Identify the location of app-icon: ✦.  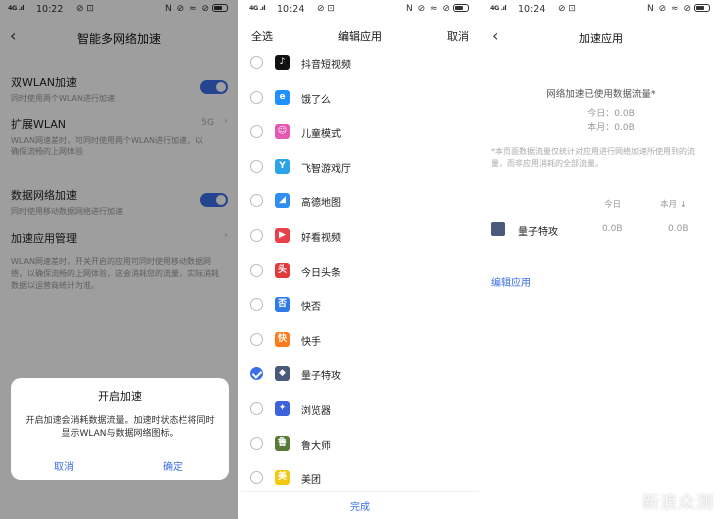
(282, 408).